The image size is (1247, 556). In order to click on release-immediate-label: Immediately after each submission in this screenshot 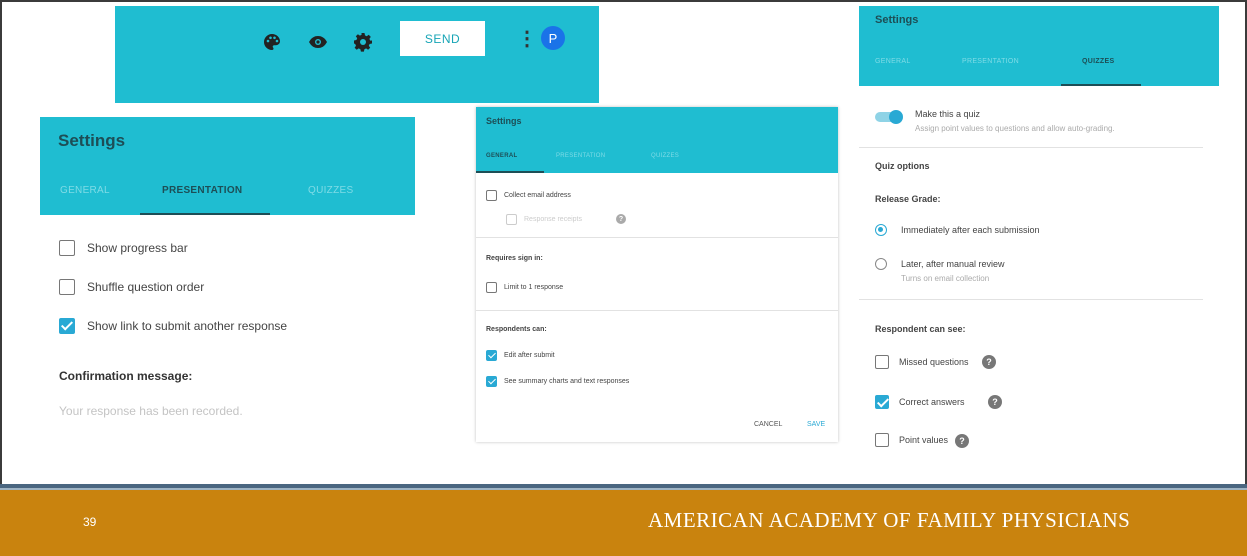, I will do `click(970, 230)`.